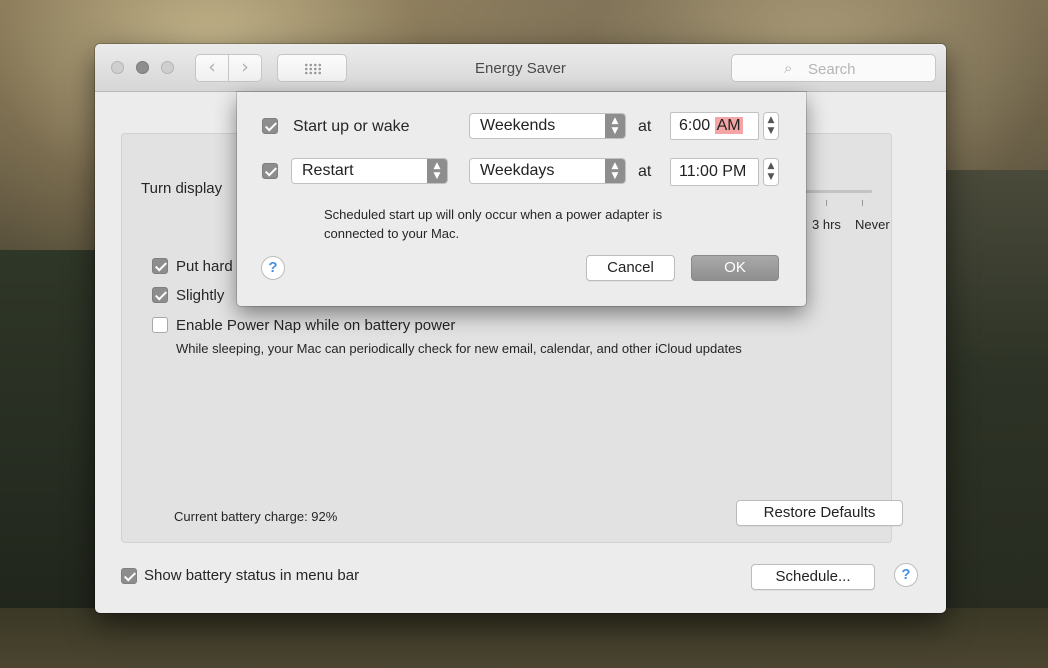 The height and width of the screenshot is (668, 1048). I want to click on help-button: ?, so click(906, 575).